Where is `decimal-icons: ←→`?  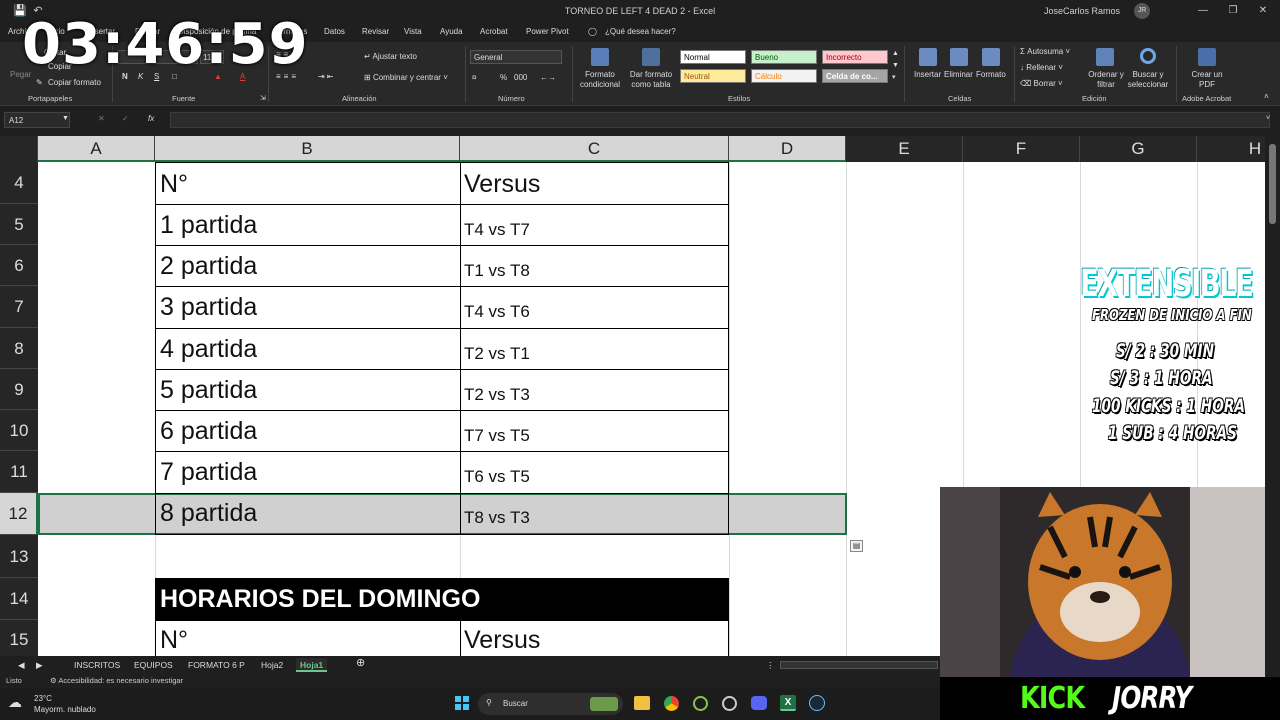 decimal-icons: ←→ is located at coordinates (548, 77).